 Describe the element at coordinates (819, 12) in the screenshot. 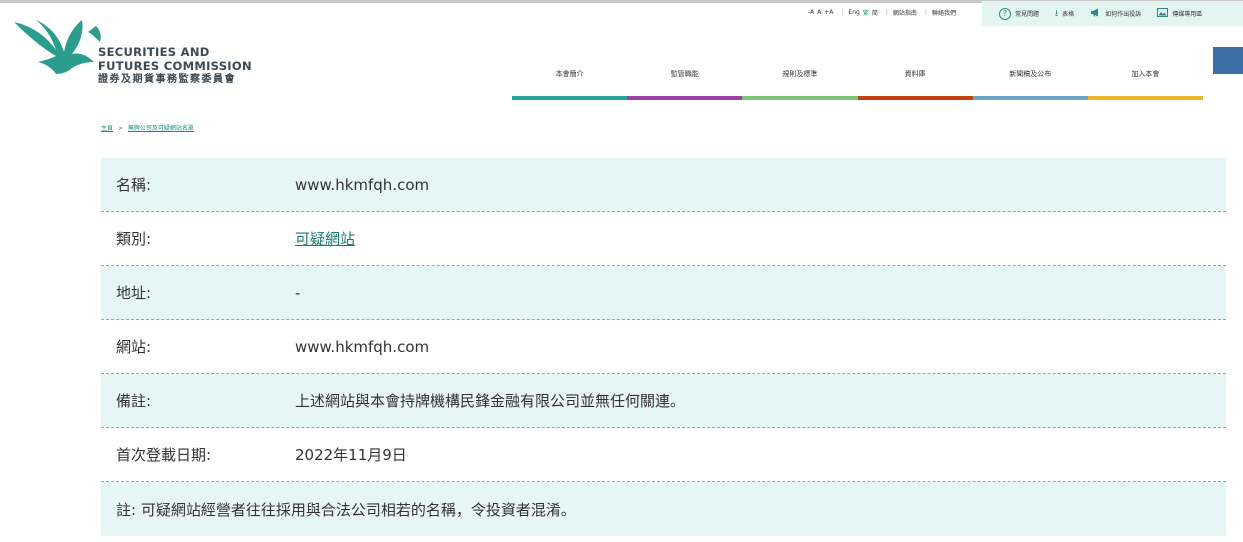

I see `font-normal-button: A` at that location.